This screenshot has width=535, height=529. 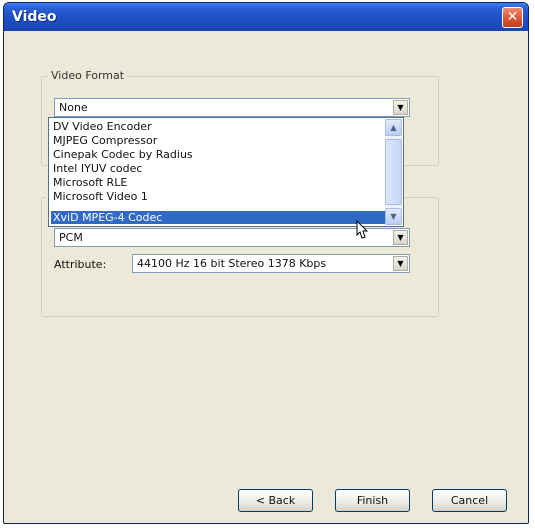 I want to click on dropdown-scrollbar: ▲ ▼, so click(x=393, y=172).